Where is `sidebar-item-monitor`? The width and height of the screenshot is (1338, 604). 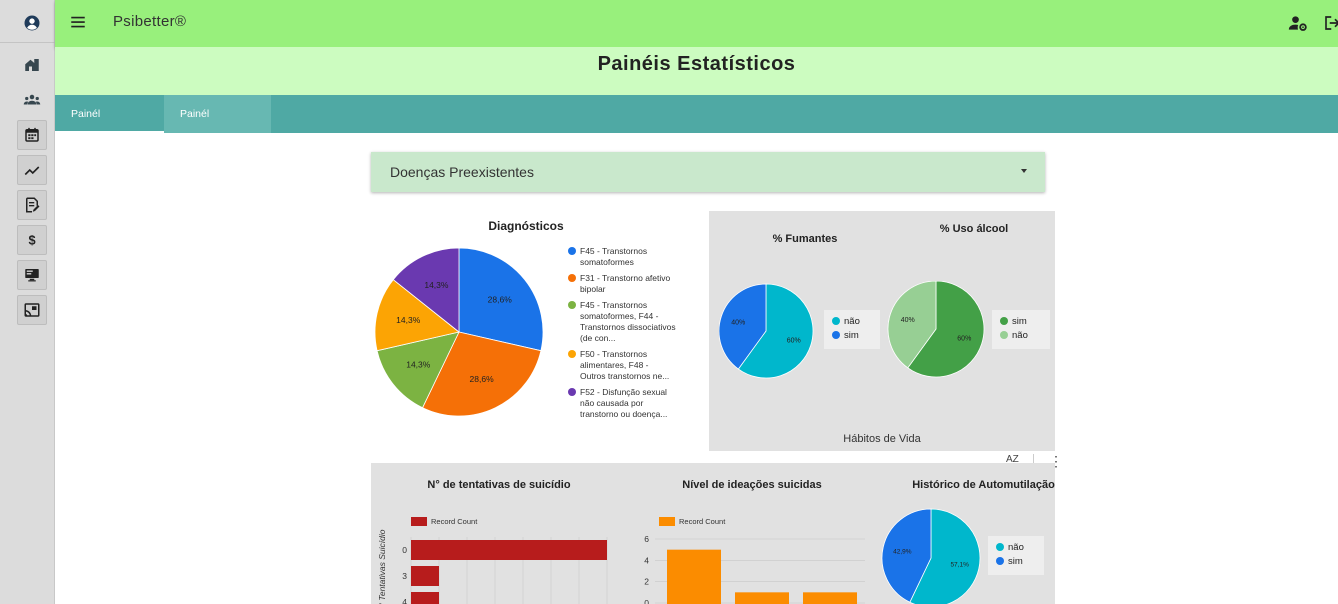
sidebar-item-monitor is located at coordinates (32, 275).